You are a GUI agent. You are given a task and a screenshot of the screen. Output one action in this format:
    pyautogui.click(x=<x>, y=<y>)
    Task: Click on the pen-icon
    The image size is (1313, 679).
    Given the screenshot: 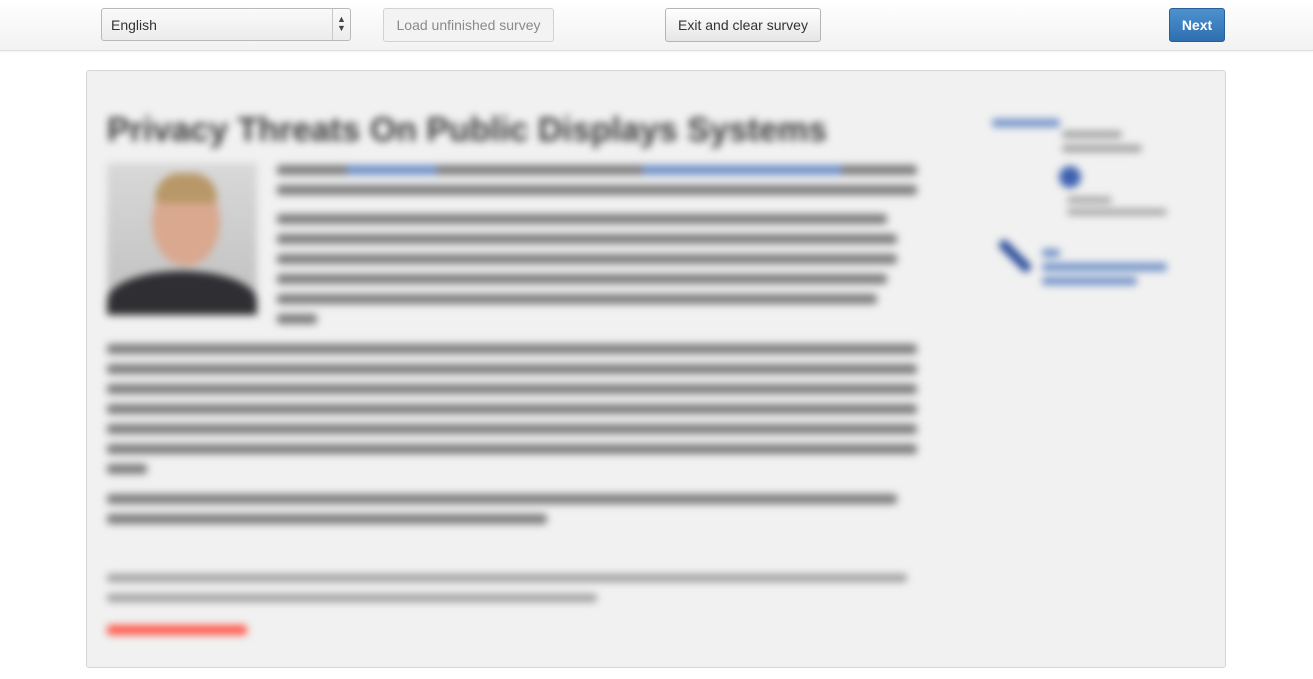 What is the action you would take?
    pyautogui.click(x=1015, y=256)
    